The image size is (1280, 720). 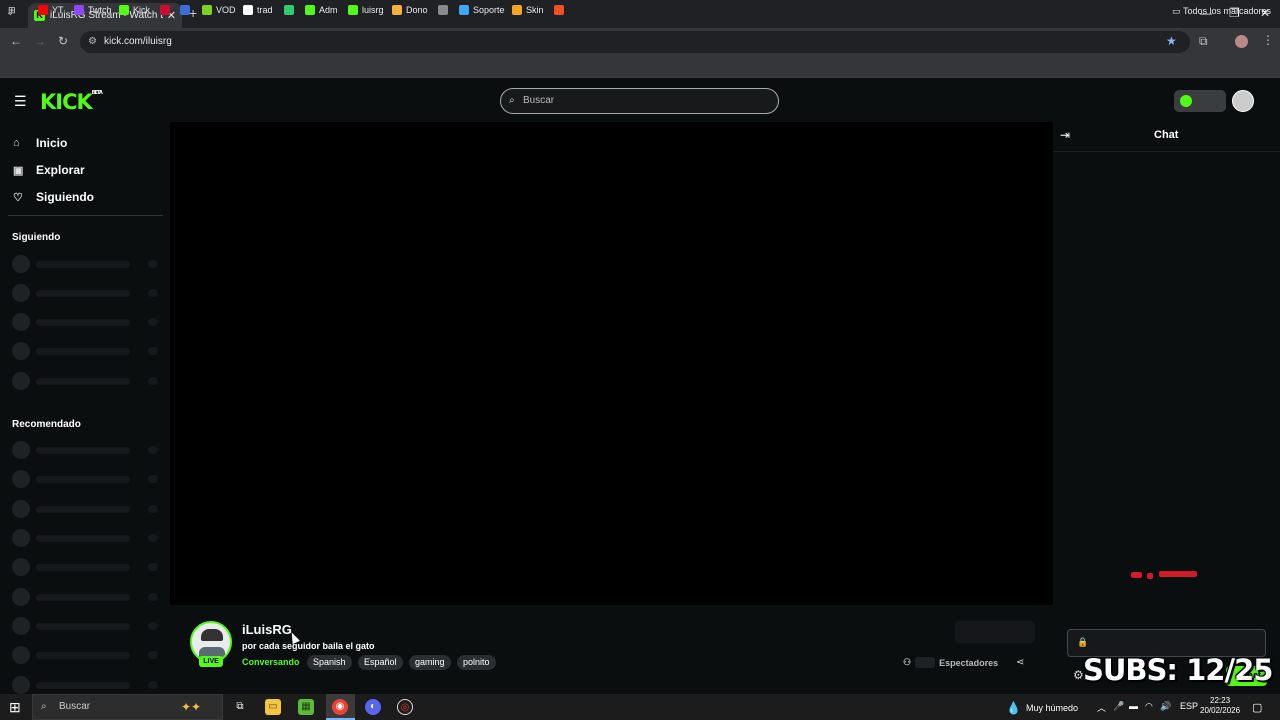 What do you see at coordinates (1065, 135) in the screenshot?
I see `collapse-chat-icon: ⇥` at bounding box center [1065, 135].